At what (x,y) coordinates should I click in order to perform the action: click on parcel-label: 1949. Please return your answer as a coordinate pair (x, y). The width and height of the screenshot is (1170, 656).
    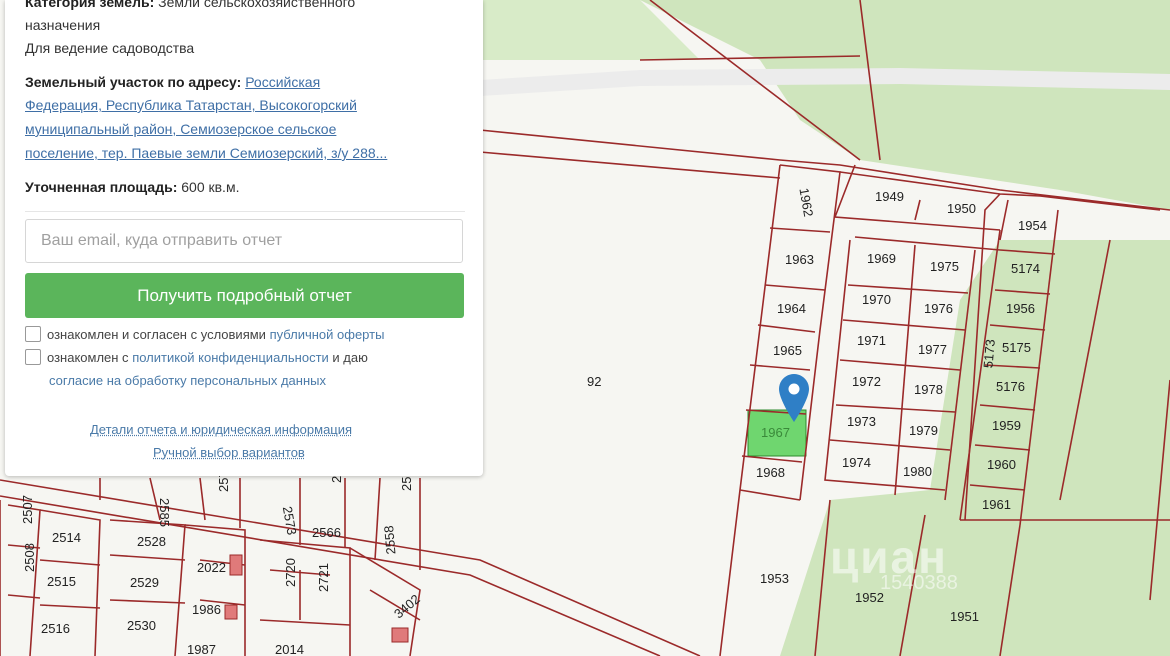
    Looking at the image, I should click on (889, 196).